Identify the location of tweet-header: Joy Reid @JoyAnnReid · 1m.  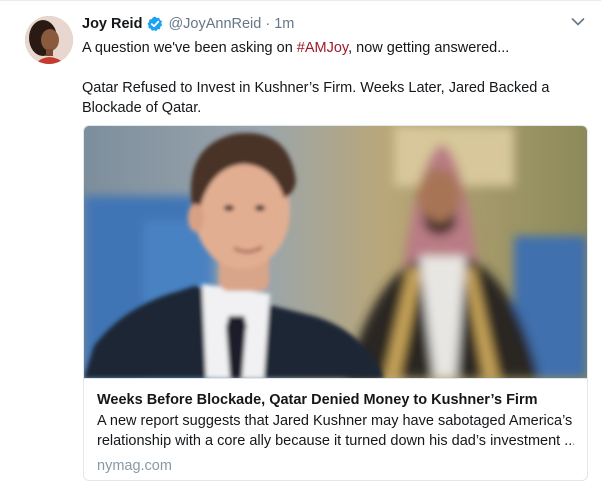
(188, 24).